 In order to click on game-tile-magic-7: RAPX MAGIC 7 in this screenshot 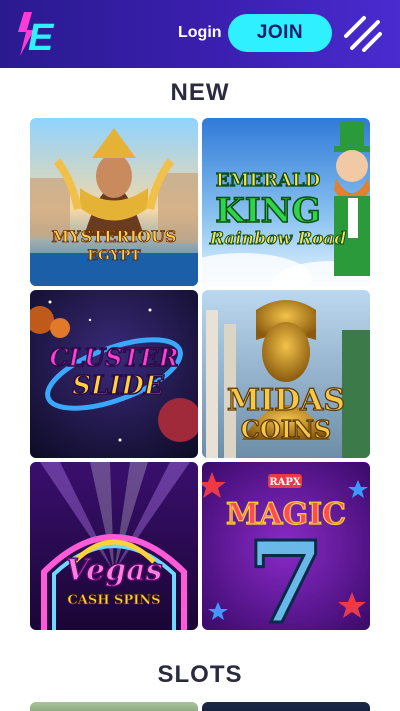, I will do `click(286, 546)`.